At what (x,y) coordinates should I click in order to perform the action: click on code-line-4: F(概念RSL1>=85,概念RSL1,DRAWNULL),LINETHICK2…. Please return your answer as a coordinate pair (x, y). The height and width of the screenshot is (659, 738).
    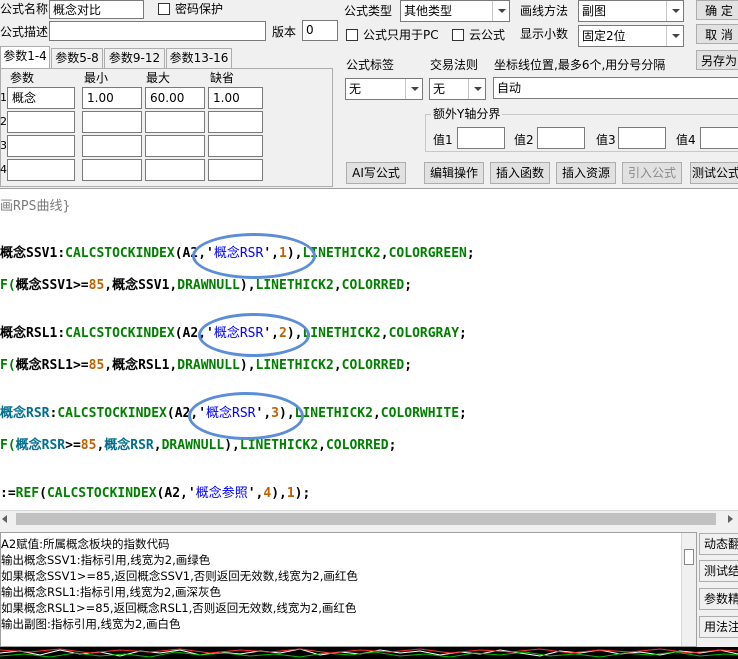
    Looking at the image, I should click on (206, 365).